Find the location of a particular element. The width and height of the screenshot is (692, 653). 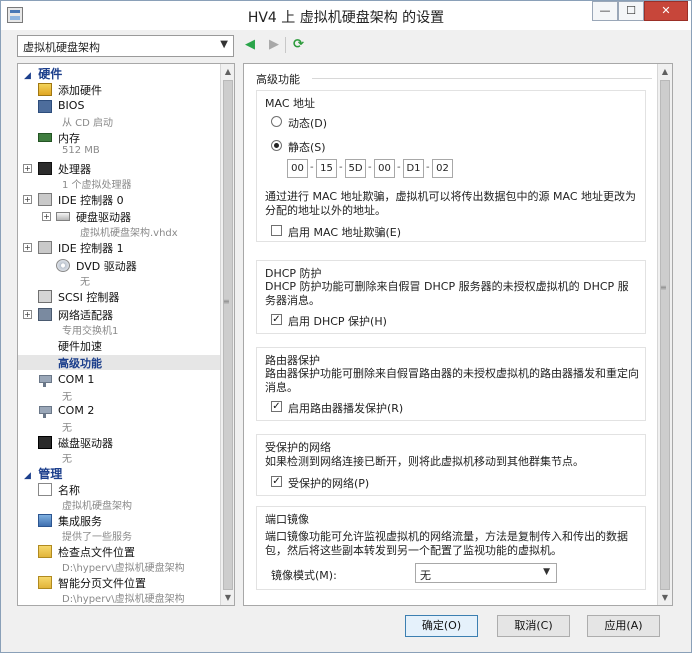

tree-item-memory: 内存 is located at coordinates (119, 137).